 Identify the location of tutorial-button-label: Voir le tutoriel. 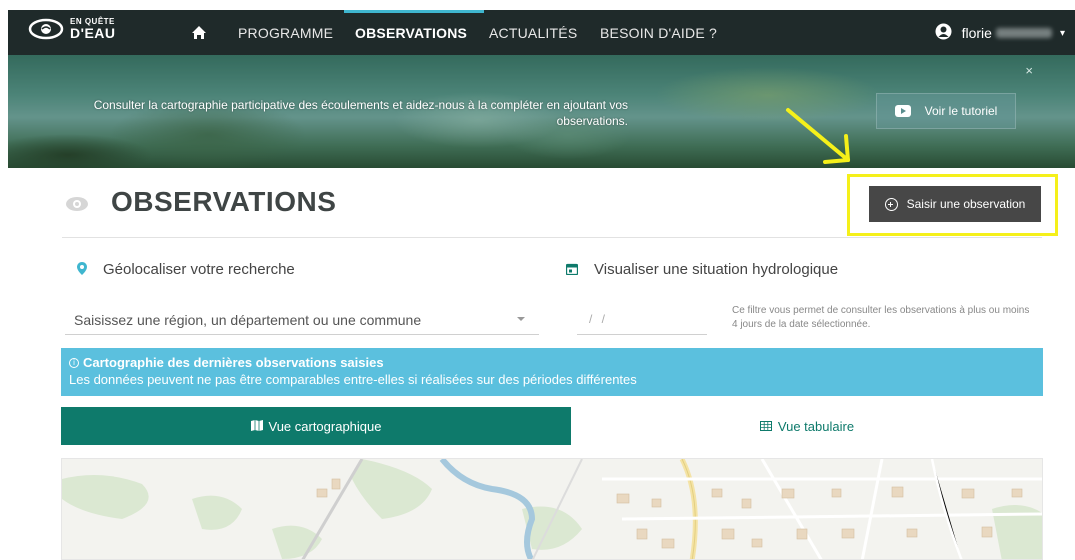
(961, 111).